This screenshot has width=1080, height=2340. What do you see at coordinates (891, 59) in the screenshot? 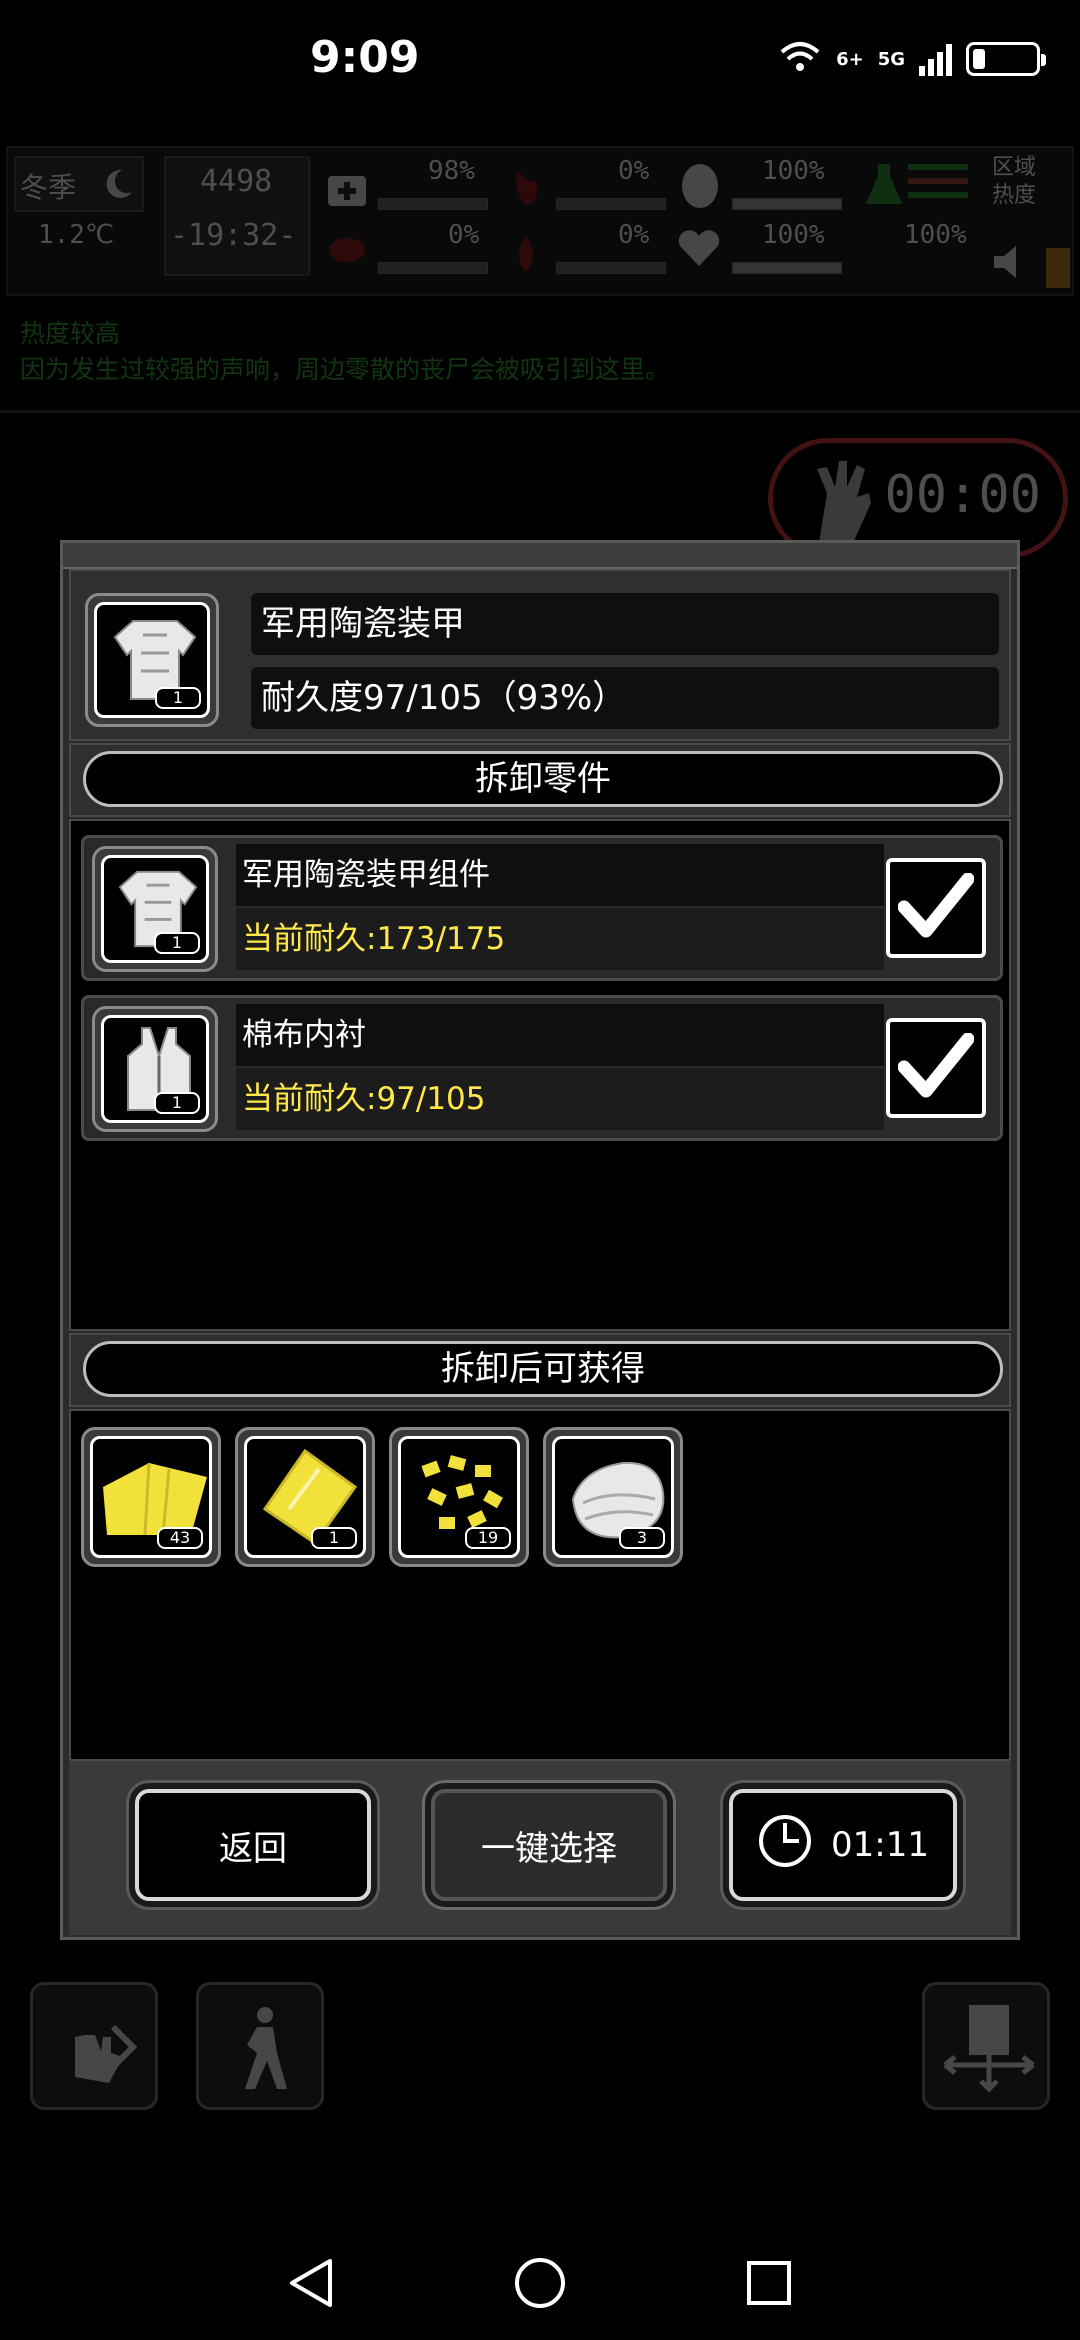
I see `network-label: 5G` at bounding box center [891, 59].